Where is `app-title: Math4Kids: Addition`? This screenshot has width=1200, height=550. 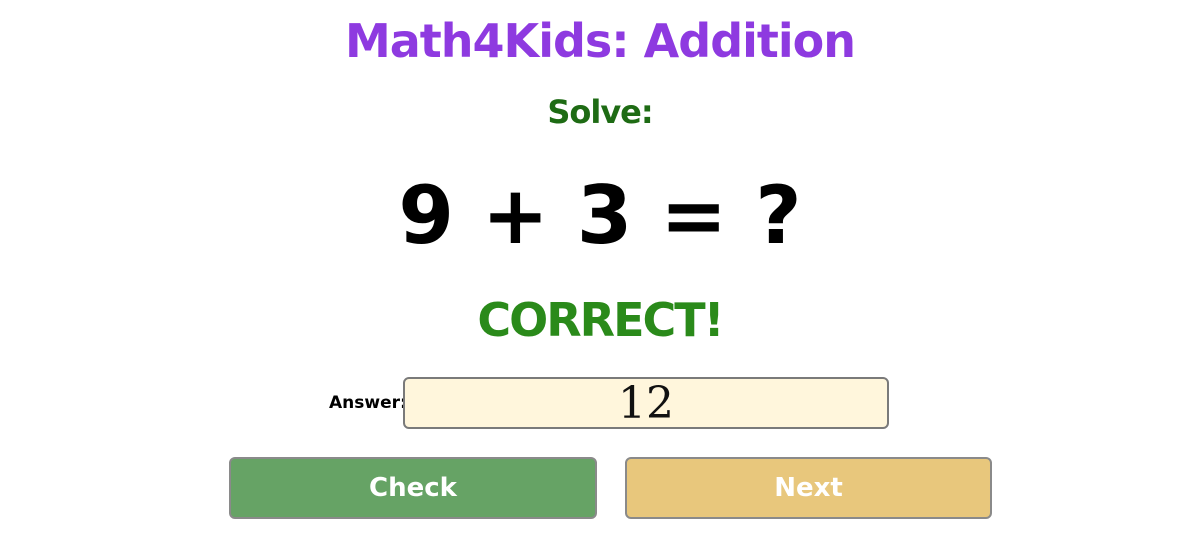
app-title: Math4Kids: Addition is located at coordinates (600, 41).